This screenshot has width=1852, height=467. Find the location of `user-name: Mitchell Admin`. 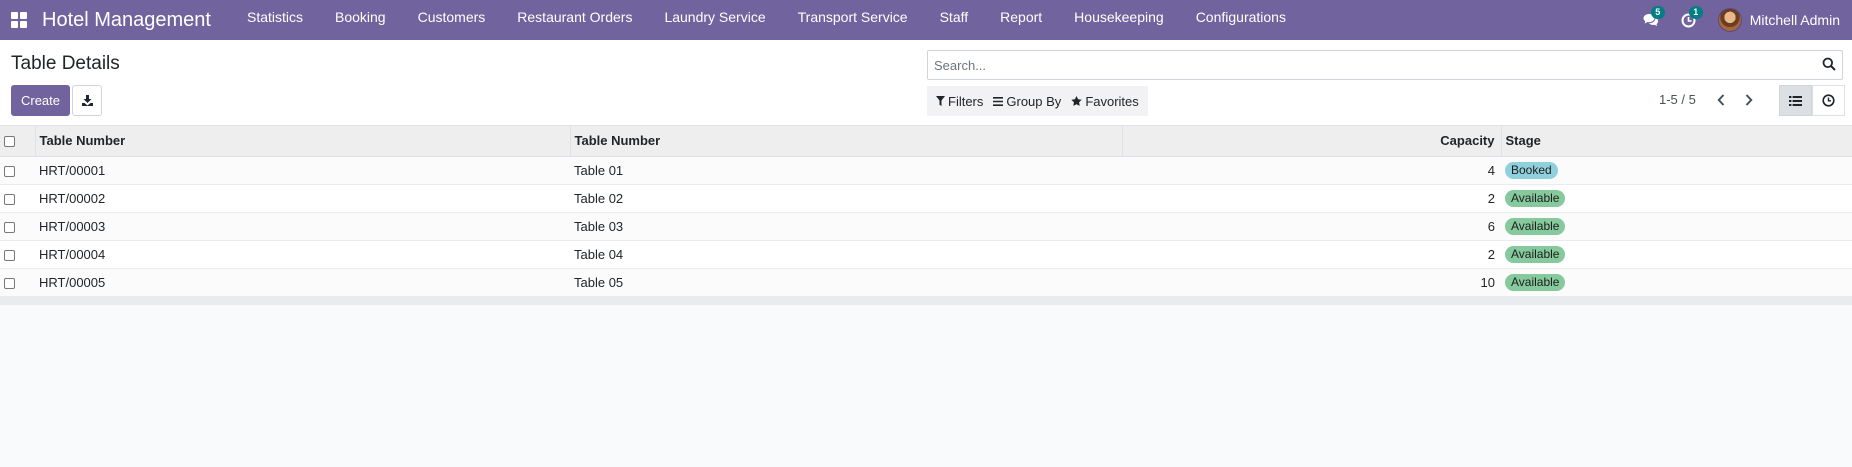

user-name: Mitchell Admin is located at coordinates (1794, 20).